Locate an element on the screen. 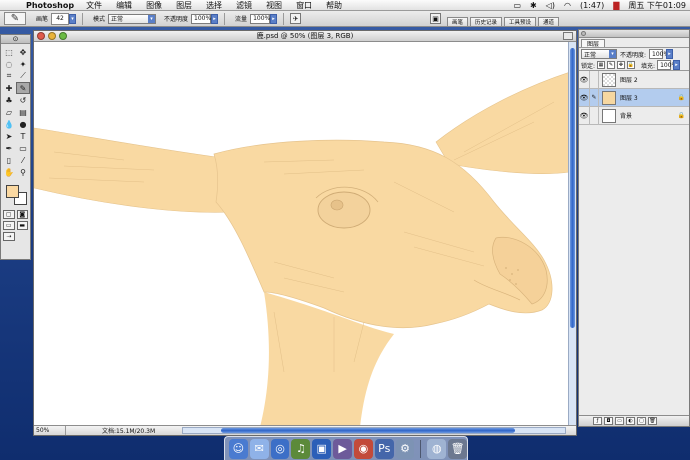  zoom-window-button is located at coordinates (63, 36).